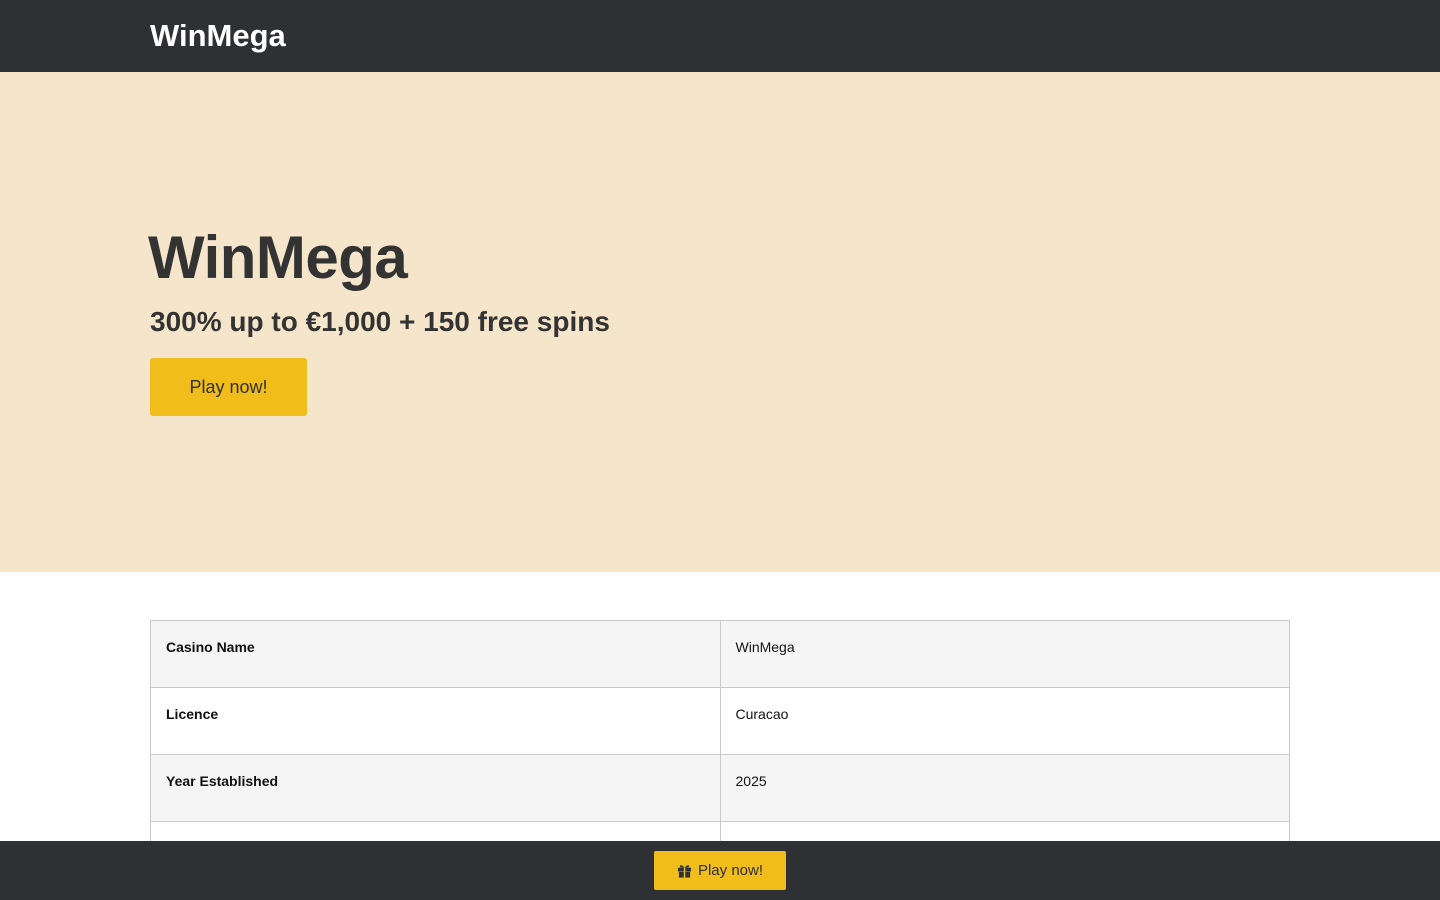  I want to click on sticky-footer-bar: Play now!, so click(720, 870).